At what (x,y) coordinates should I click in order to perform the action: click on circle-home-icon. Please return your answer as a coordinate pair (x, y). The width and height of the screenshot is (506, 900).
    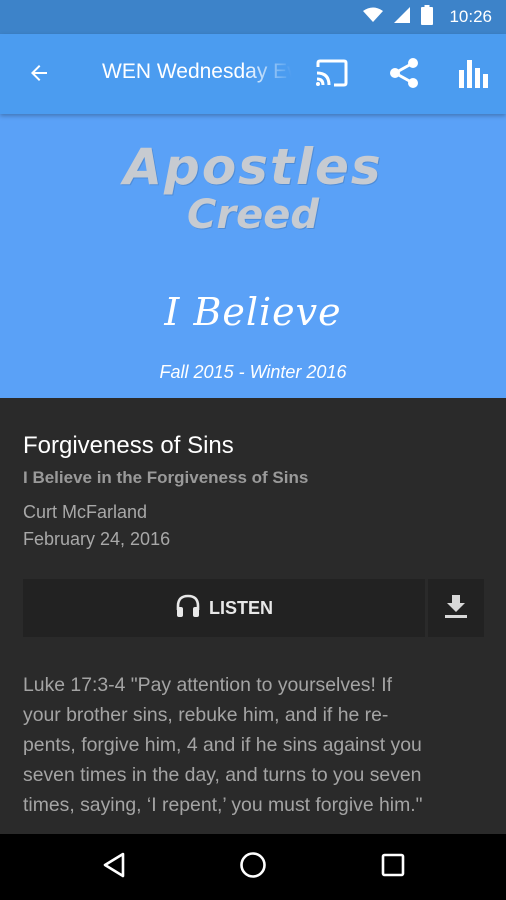
    Looking at the image, I should click on (253, 867).